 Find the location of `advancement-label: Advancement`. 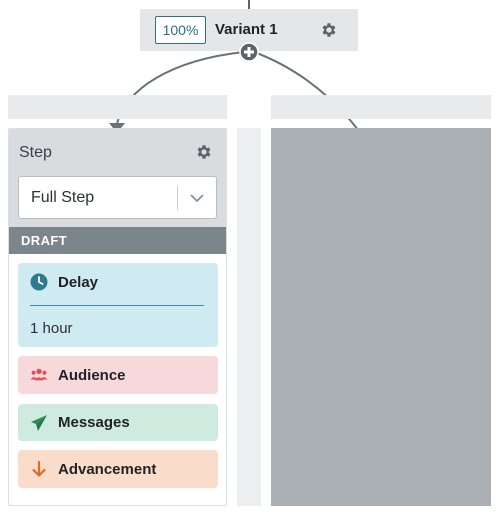

advancement-label: Advancement is located at coordinates (107, 469).